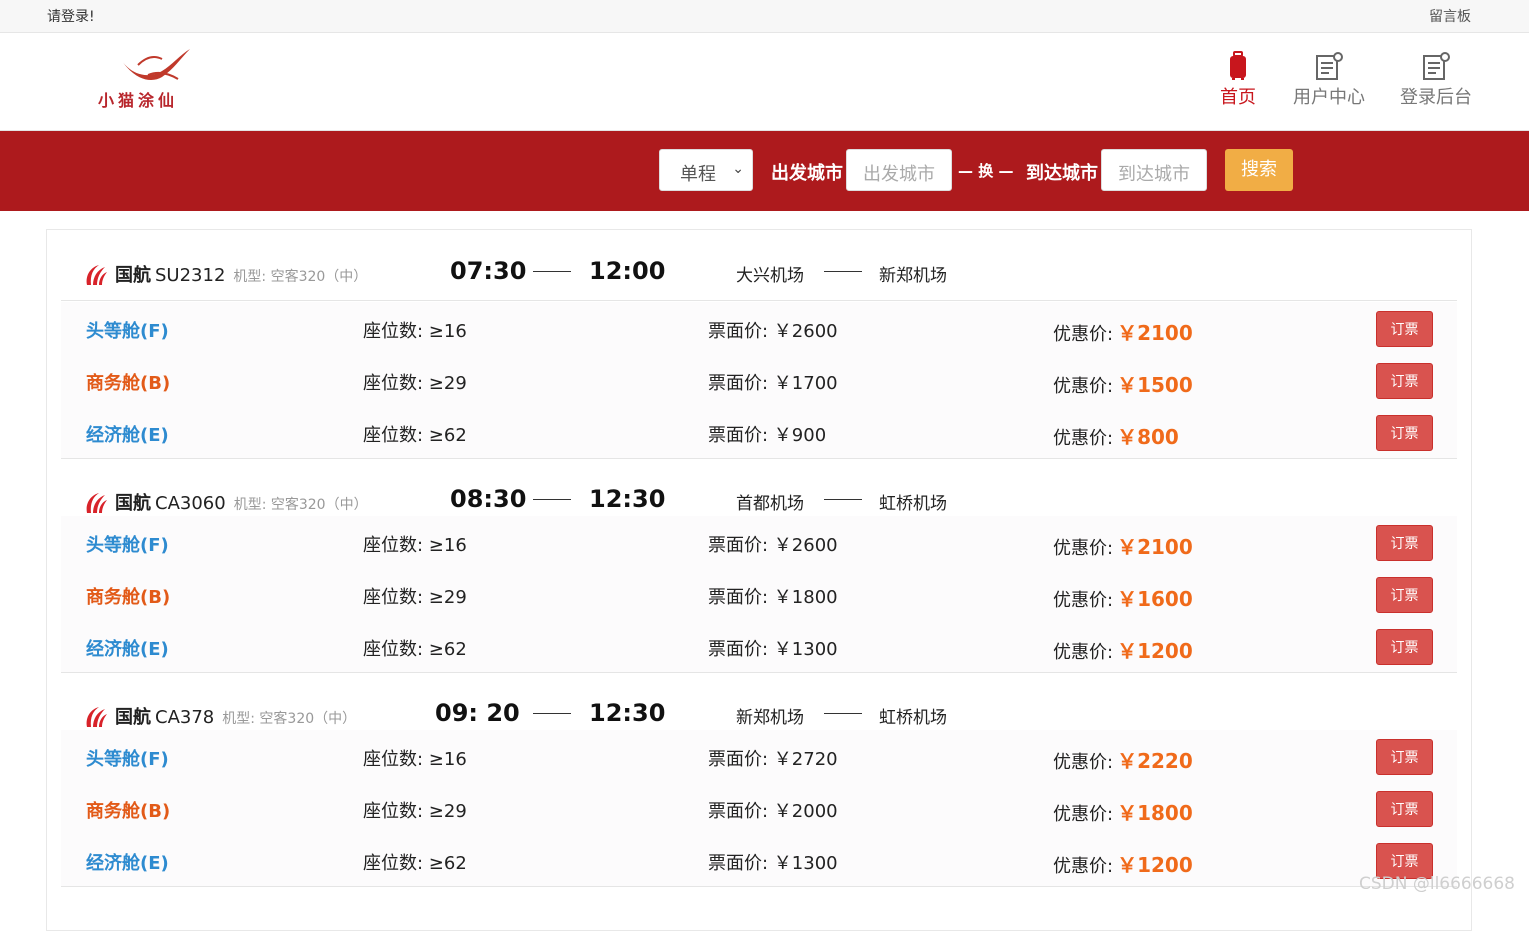  Describe the element at coordinates (773, 811) in the screenshot. I see `list-price: 票面价: ￥2000` at that location.